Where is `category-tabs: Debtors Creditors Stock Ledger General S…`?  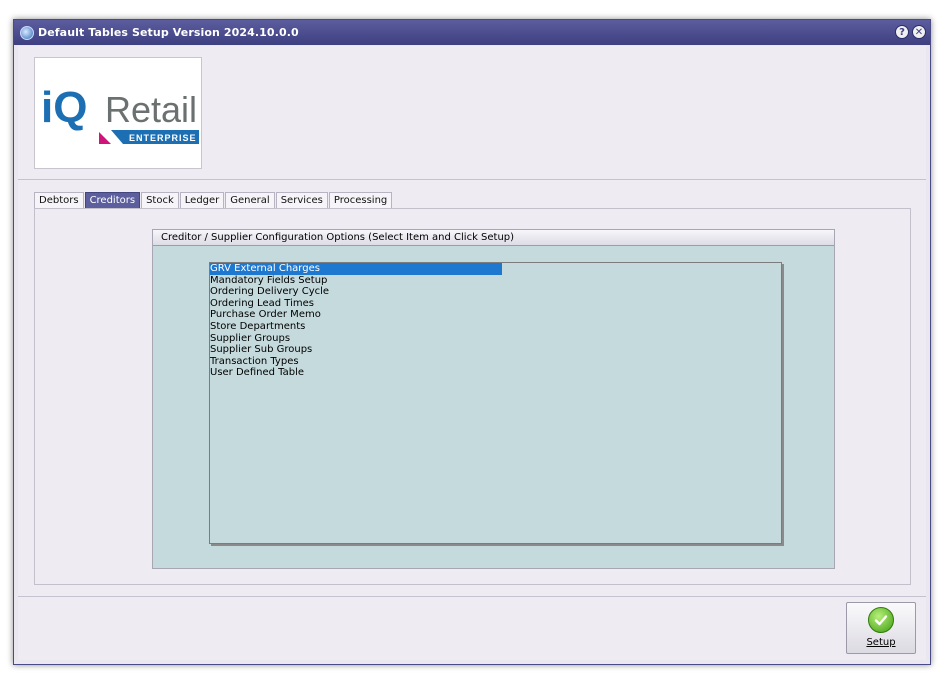
category-tabs: Debtors Creditors Stock Ledger General S… is located at coordinates (213, 200).